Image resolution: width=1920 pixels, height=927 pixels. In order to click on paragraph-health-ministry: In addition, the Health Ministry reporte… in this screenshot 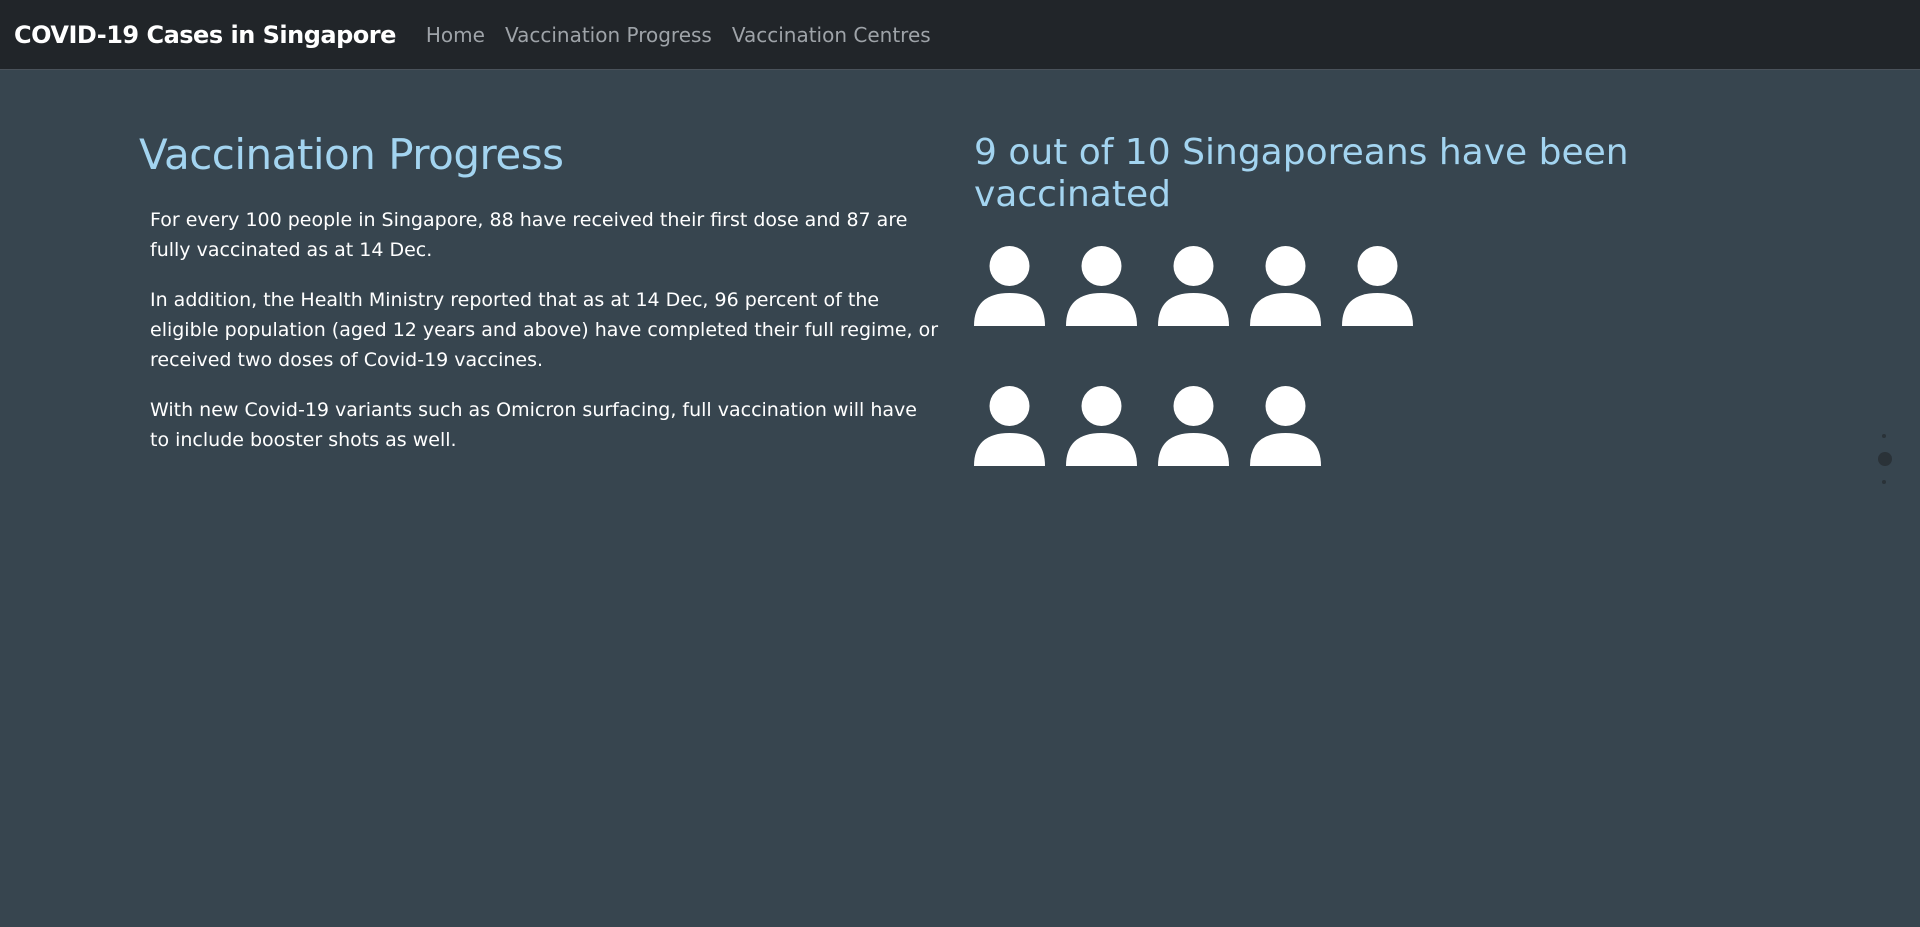, I will do `click(544, 330)`.